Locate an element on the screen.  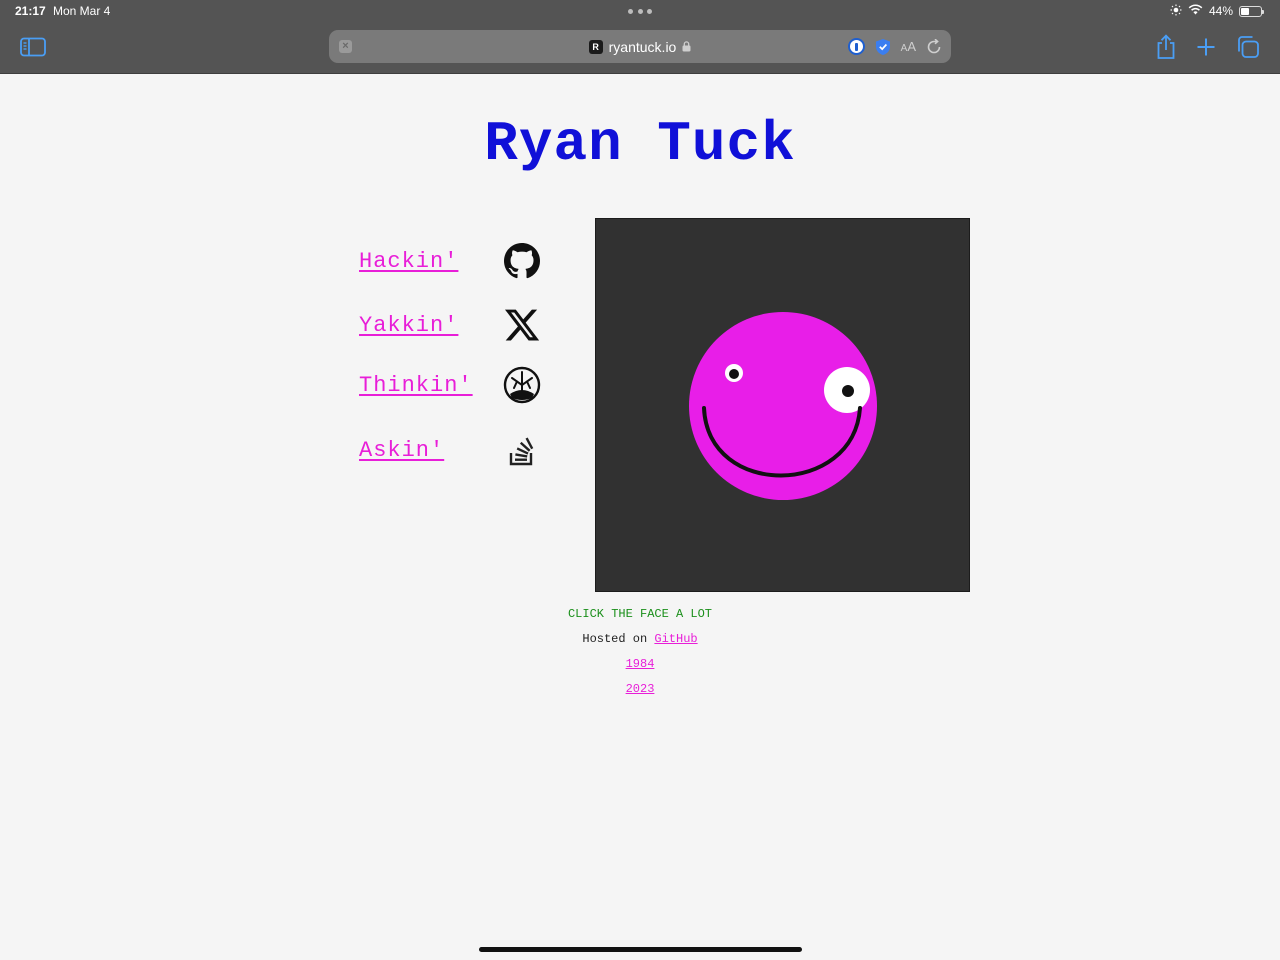
password-manager-icon is located at coordinates (856, 46).